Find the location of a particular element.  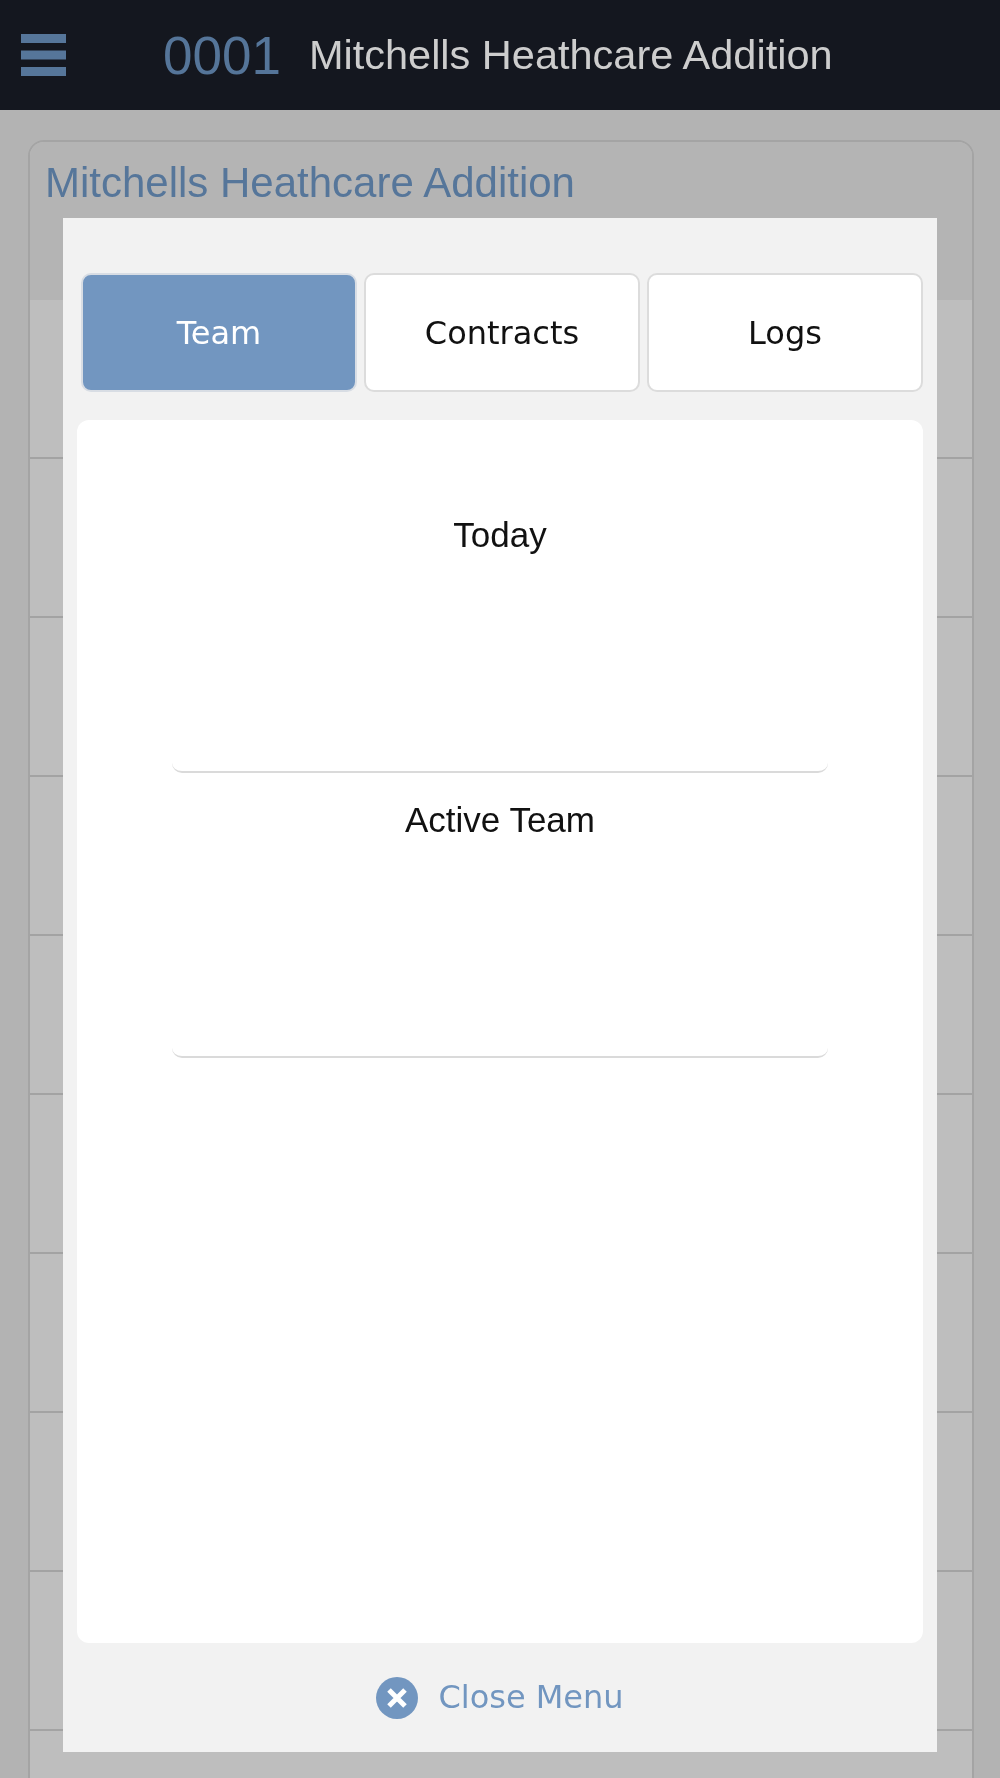

section-heading: Active Team is located at coordinates (500, 820).